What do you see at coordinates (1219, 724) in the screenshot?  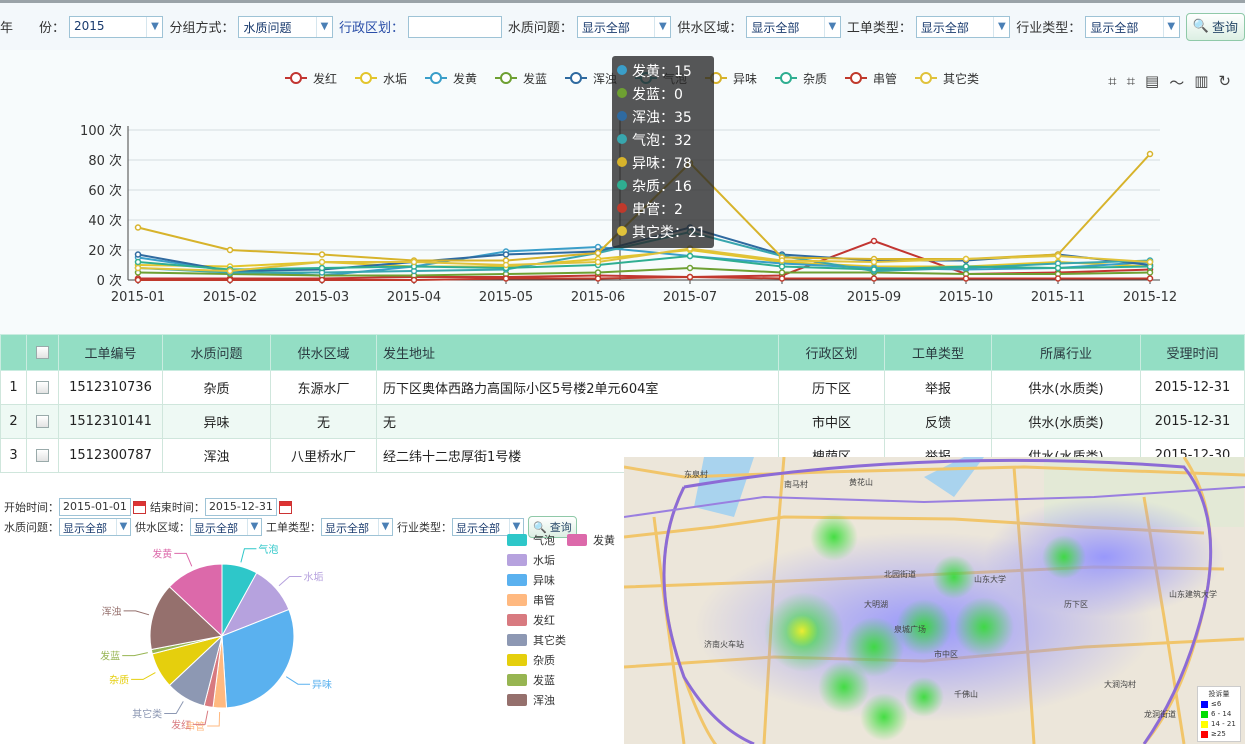 I see `map-legend-item: 14 - 21` at bounding box center [1219, 724].